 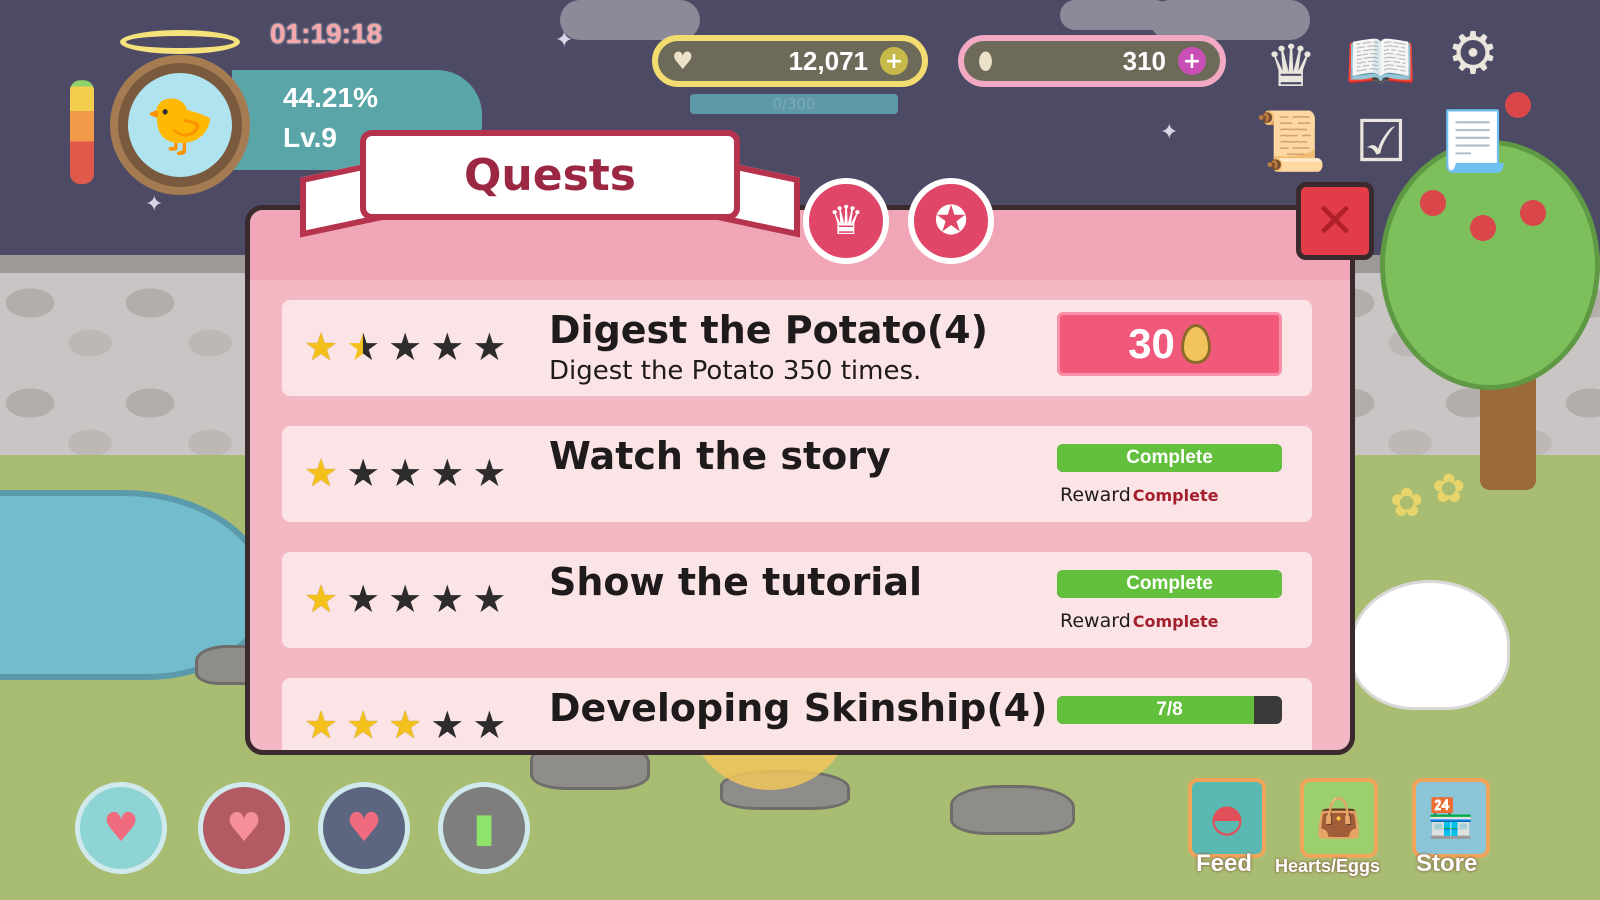 I want to click on scroll-icon: 📜, so click(x=1291, y=141).